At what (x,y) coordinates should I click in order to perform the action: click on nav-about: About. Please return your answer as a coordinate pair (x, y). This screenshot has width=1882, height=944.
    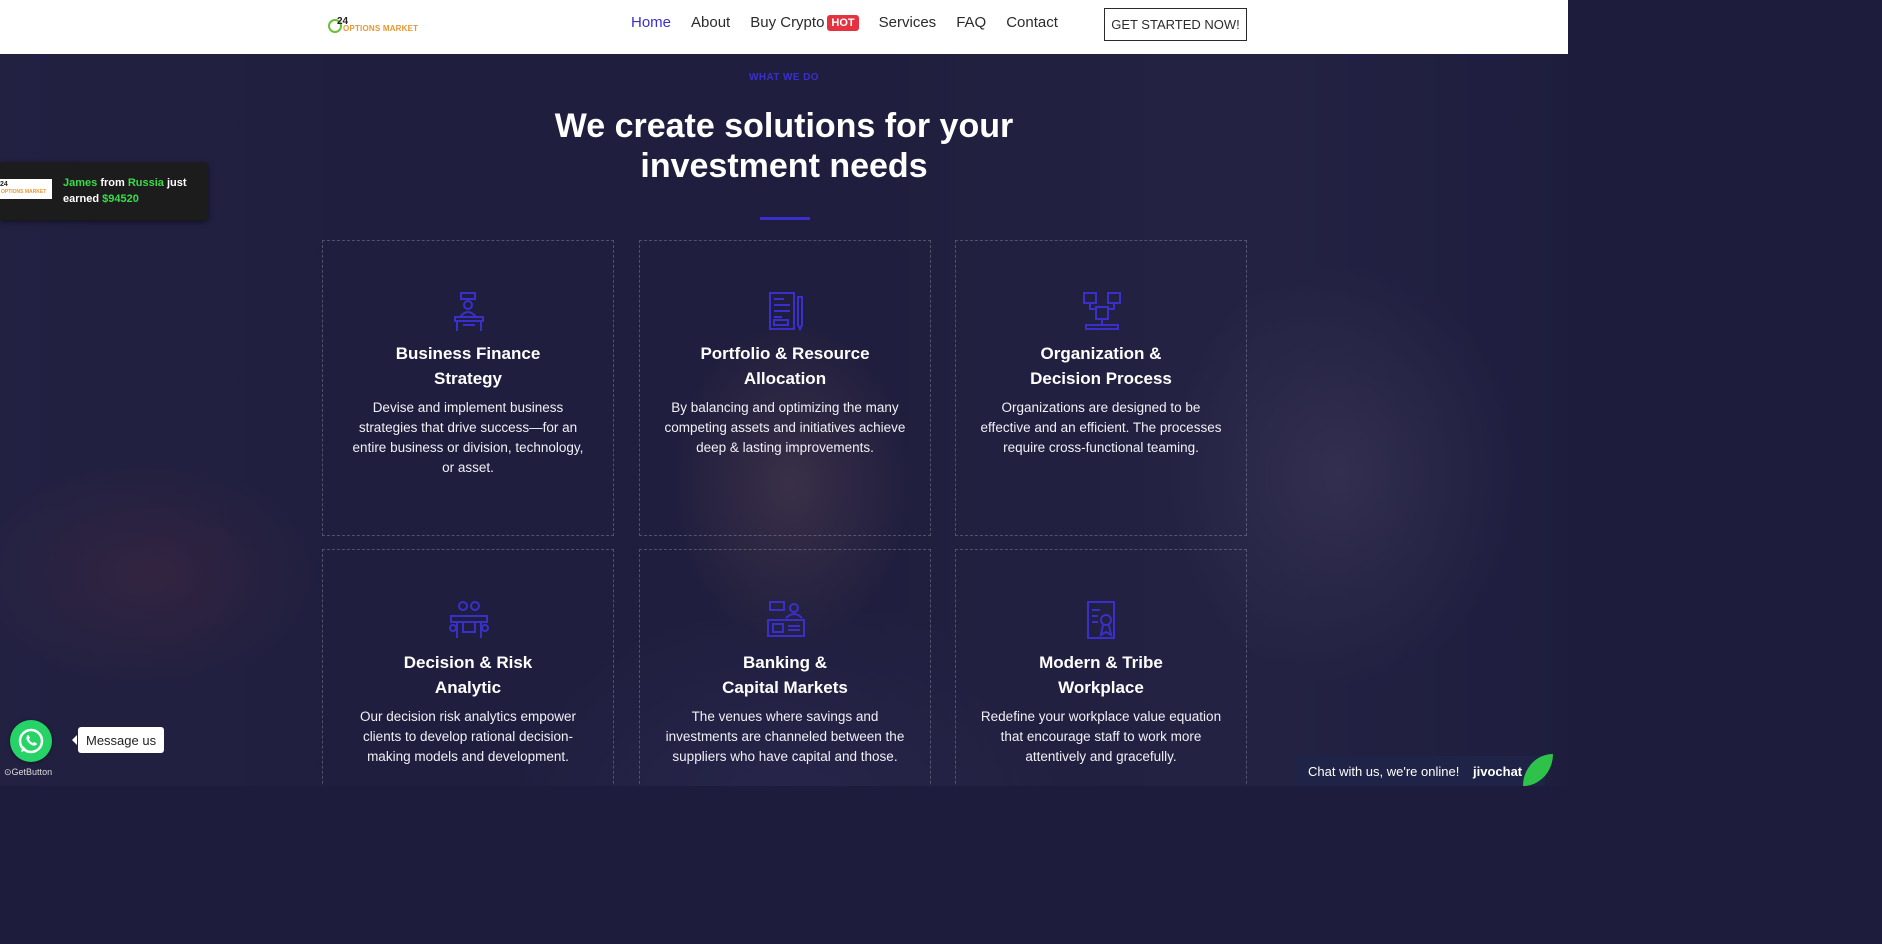
    Looking at the image, I should click on (710, 22).